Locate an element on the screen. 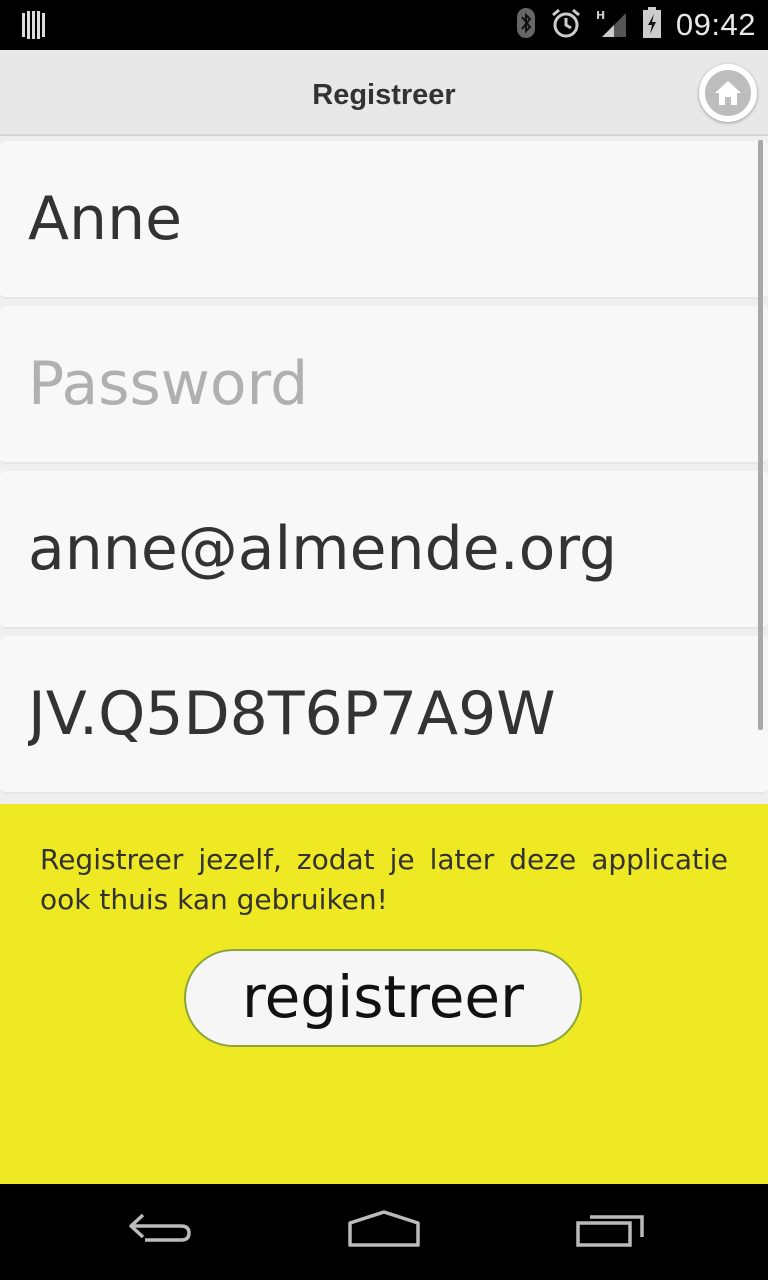 This screenshot has width=768, height=1280. nav-bar is located at coordinates (384, 1232).